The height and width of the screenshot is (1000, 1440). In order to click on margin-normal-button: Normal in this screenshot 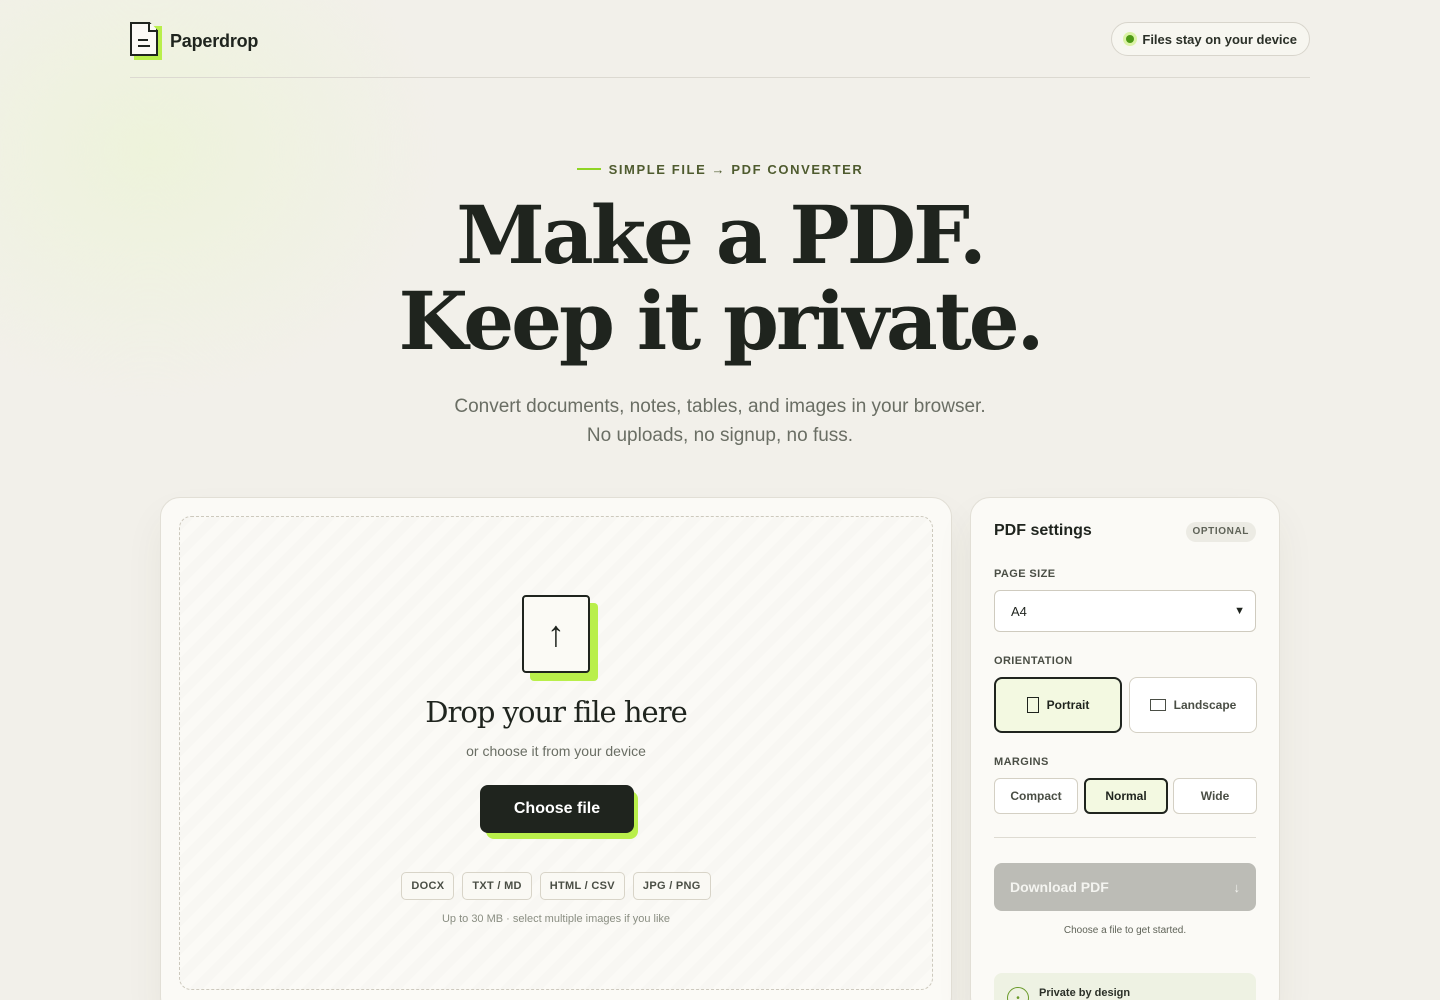, I will do `click(1126, 796)`.